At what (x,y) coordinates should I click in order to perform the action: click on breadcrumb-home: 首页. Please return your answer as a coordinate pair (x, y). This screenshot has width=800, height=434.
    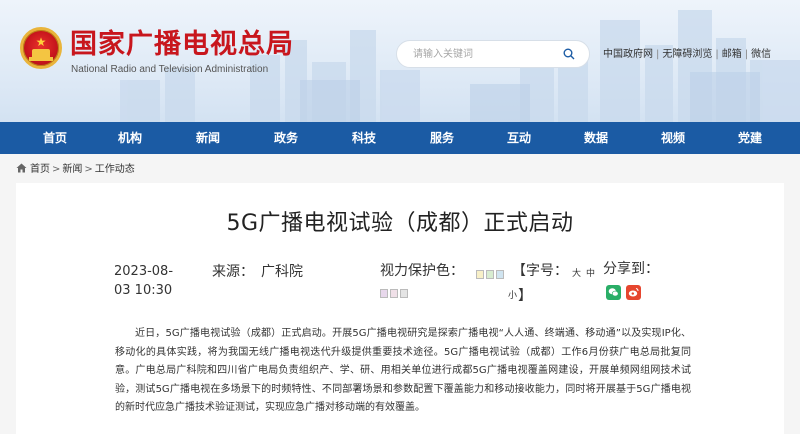
    Looking at the image, I should click on (40, 169).